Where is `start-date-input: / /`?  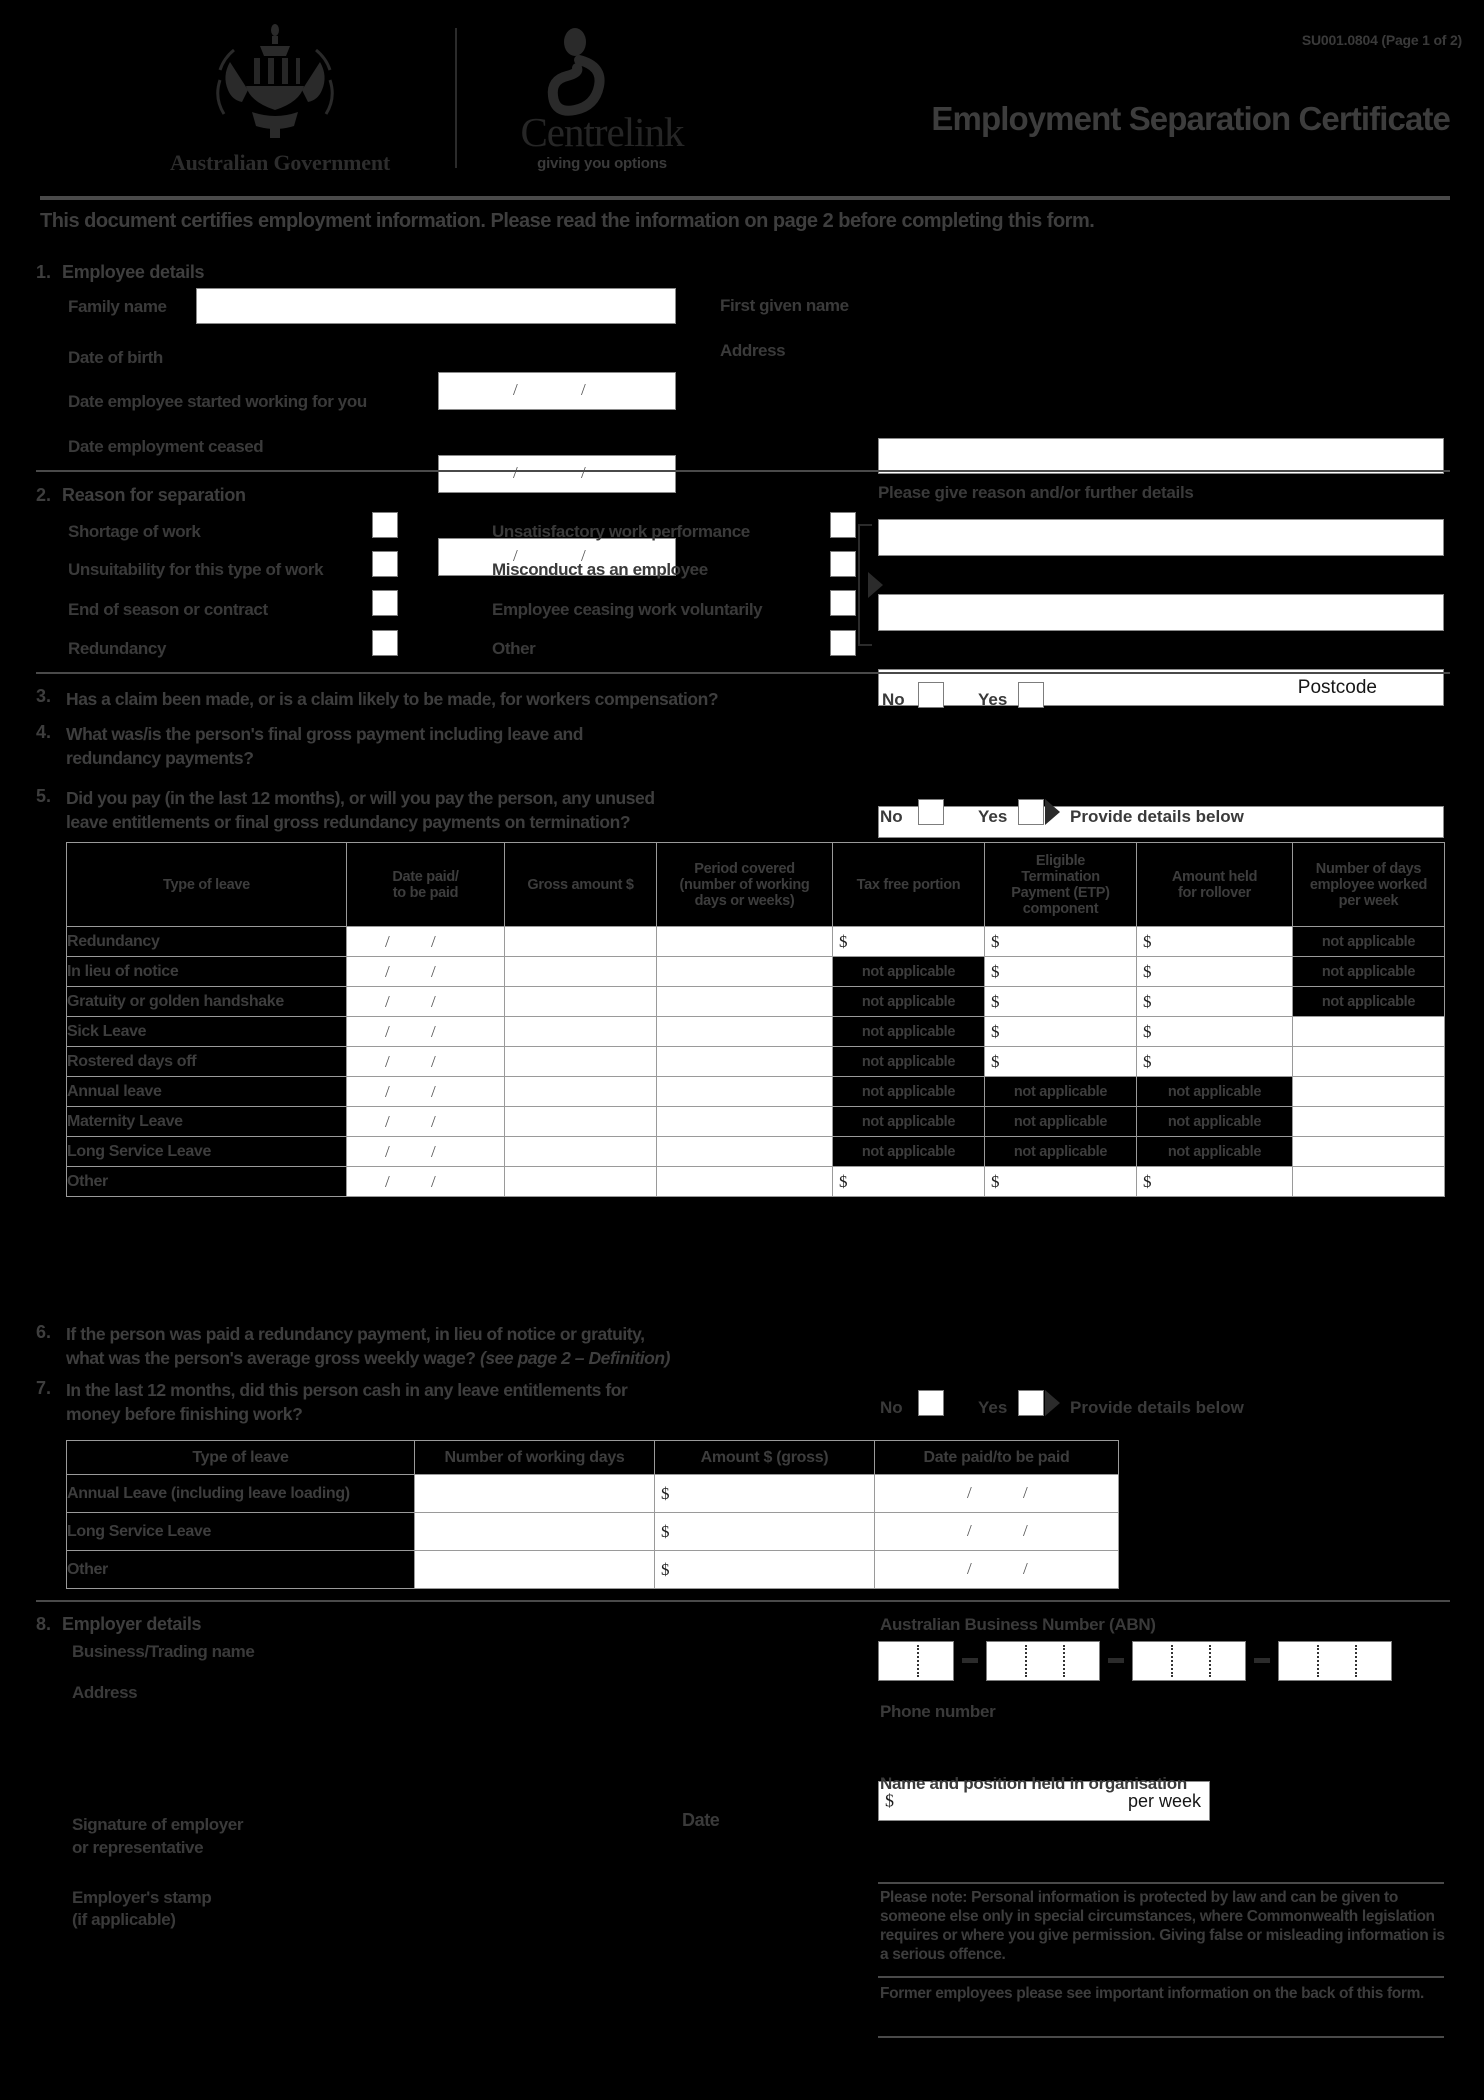 start-date-input: / / is located at coordinates (557, 474).